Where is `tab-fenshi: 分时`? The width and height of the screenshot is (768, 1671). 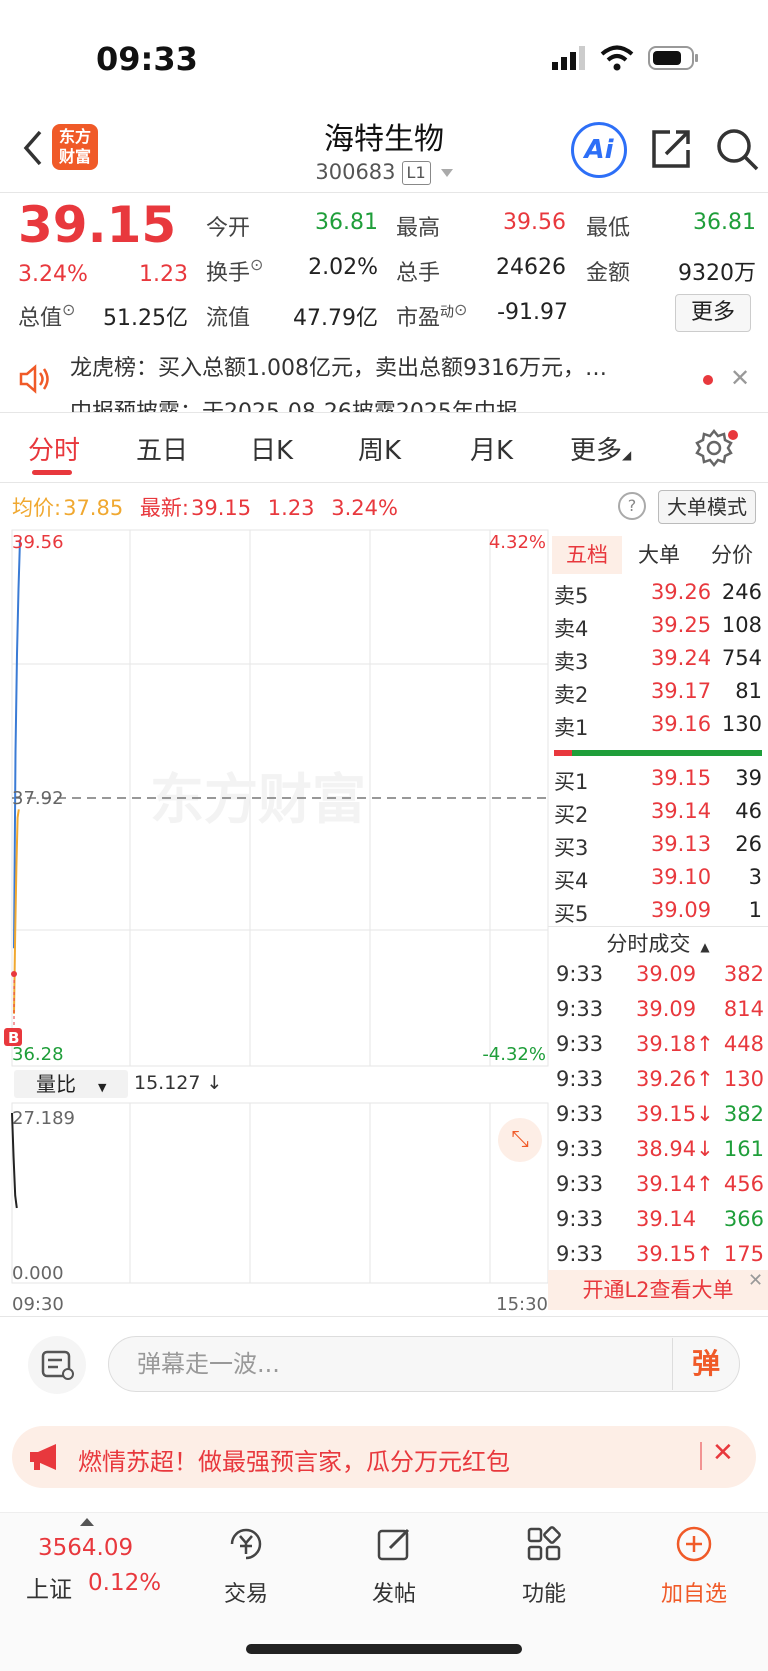 tab-fenshi: 分时 is located at coordinates (54, 448).